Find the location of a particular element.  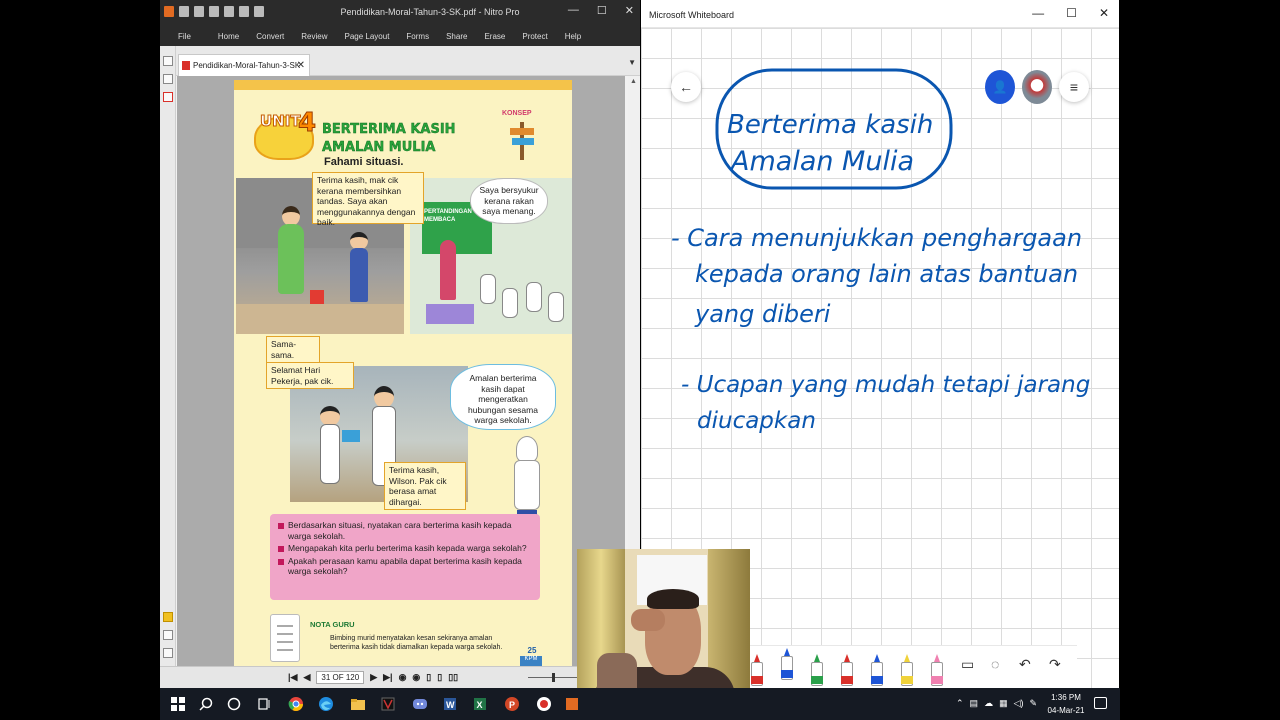

first-page-icon: |◀ is located at coordinates (292, 677).